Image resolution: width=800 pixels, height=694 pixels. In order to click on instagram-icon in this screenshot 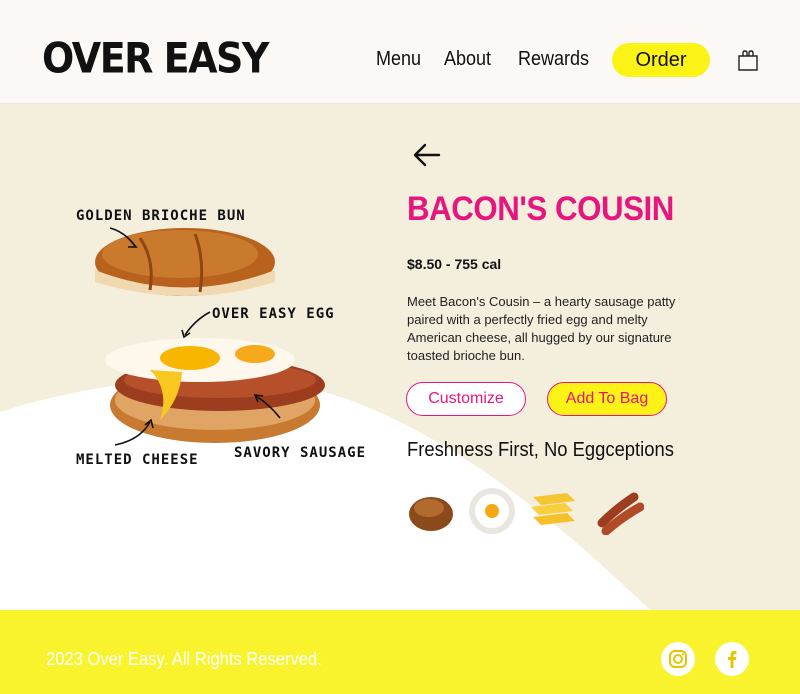, I will do `click(678, 659)`.